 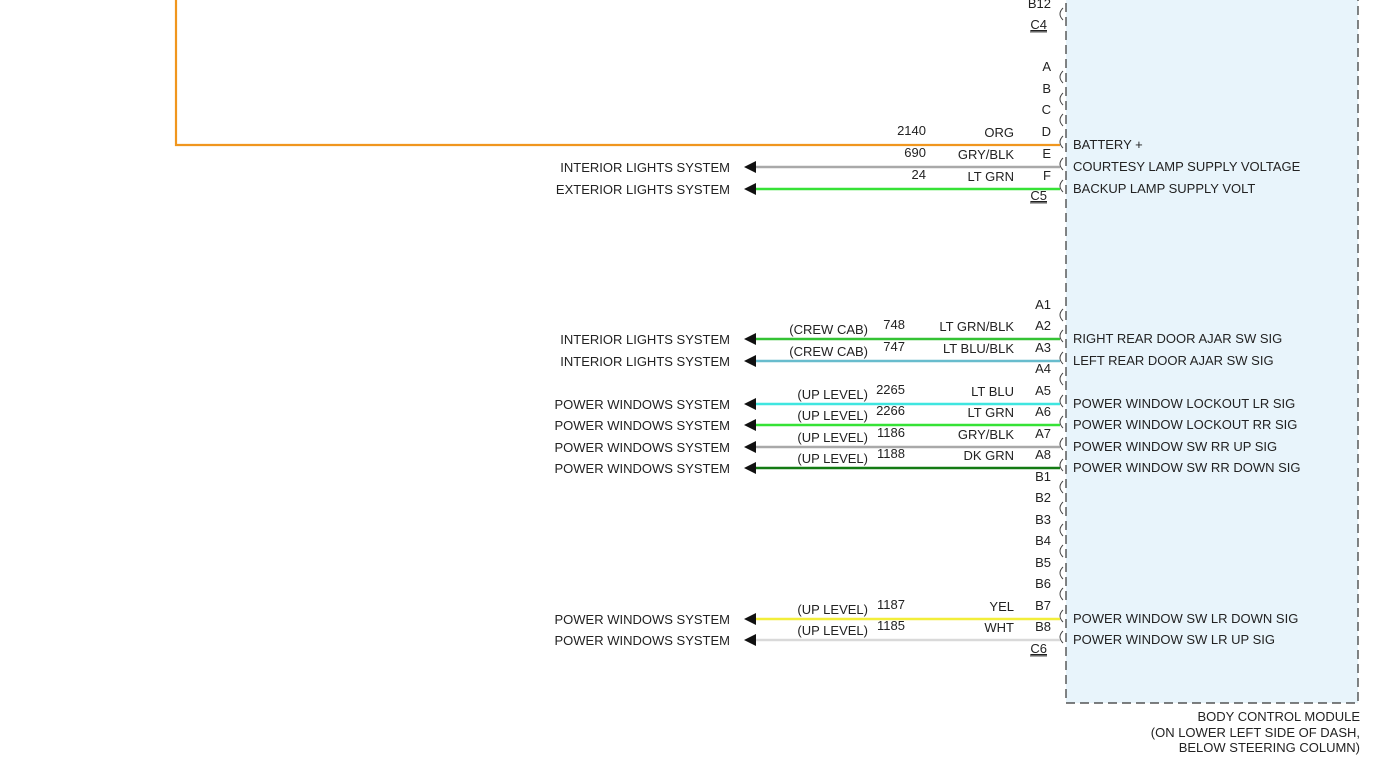 What do you see at coordinates (1043, 304) in the screenshot?
I see `pin-label: A1` at bounding box center [1043, 304].